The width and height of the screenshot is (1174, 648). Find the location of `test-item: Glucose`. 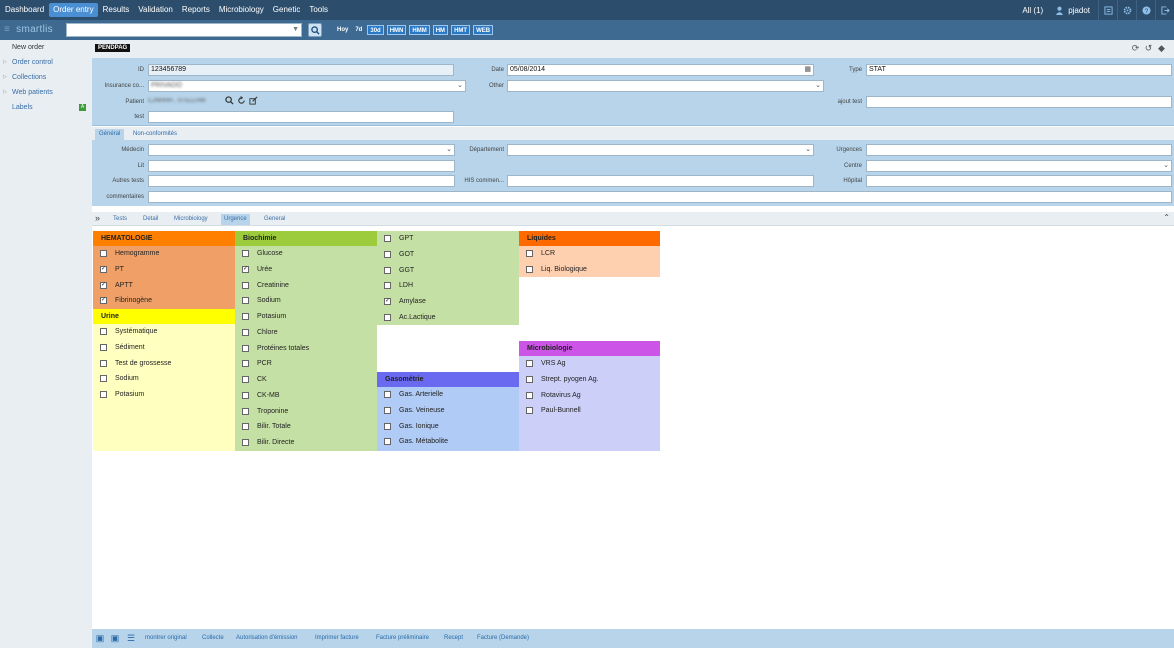

test-item: Glucose is located at coordinates (306, 254).